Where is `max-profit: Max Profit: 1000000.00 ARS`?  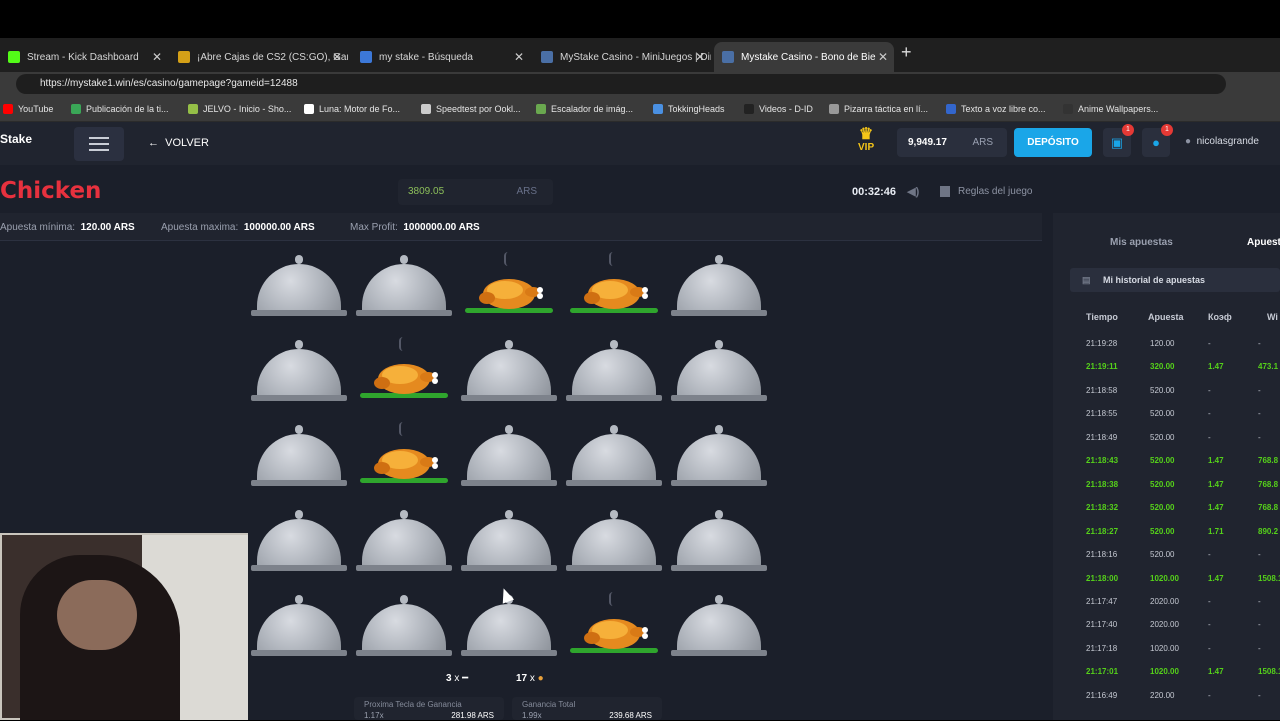 max-profit: Max Profit: 1000000.00 ARS is located at coordinates (415, 227).